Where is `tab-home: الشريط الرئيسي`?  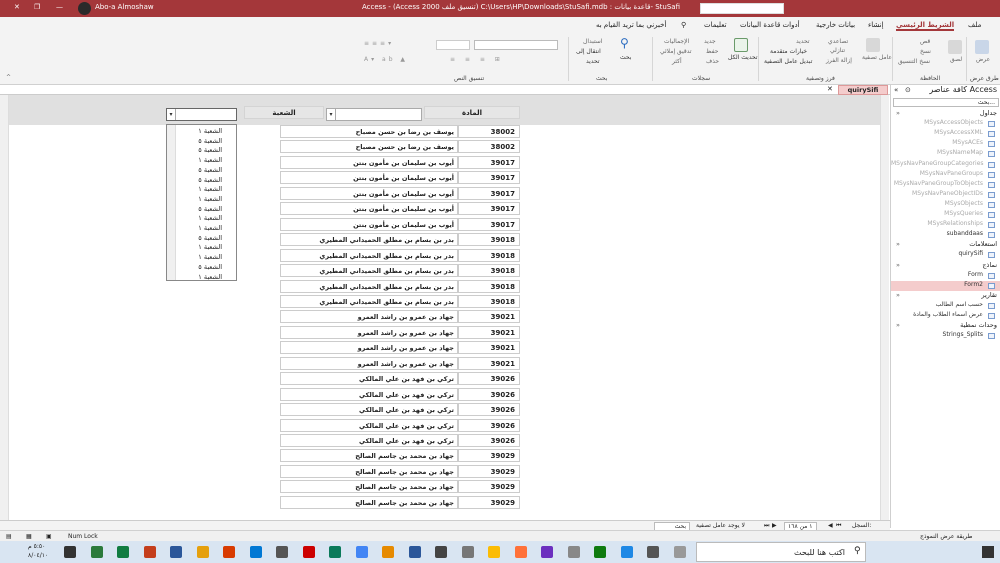
tab-home: الشريط الرئيسي is located at coordinates (925, 26).